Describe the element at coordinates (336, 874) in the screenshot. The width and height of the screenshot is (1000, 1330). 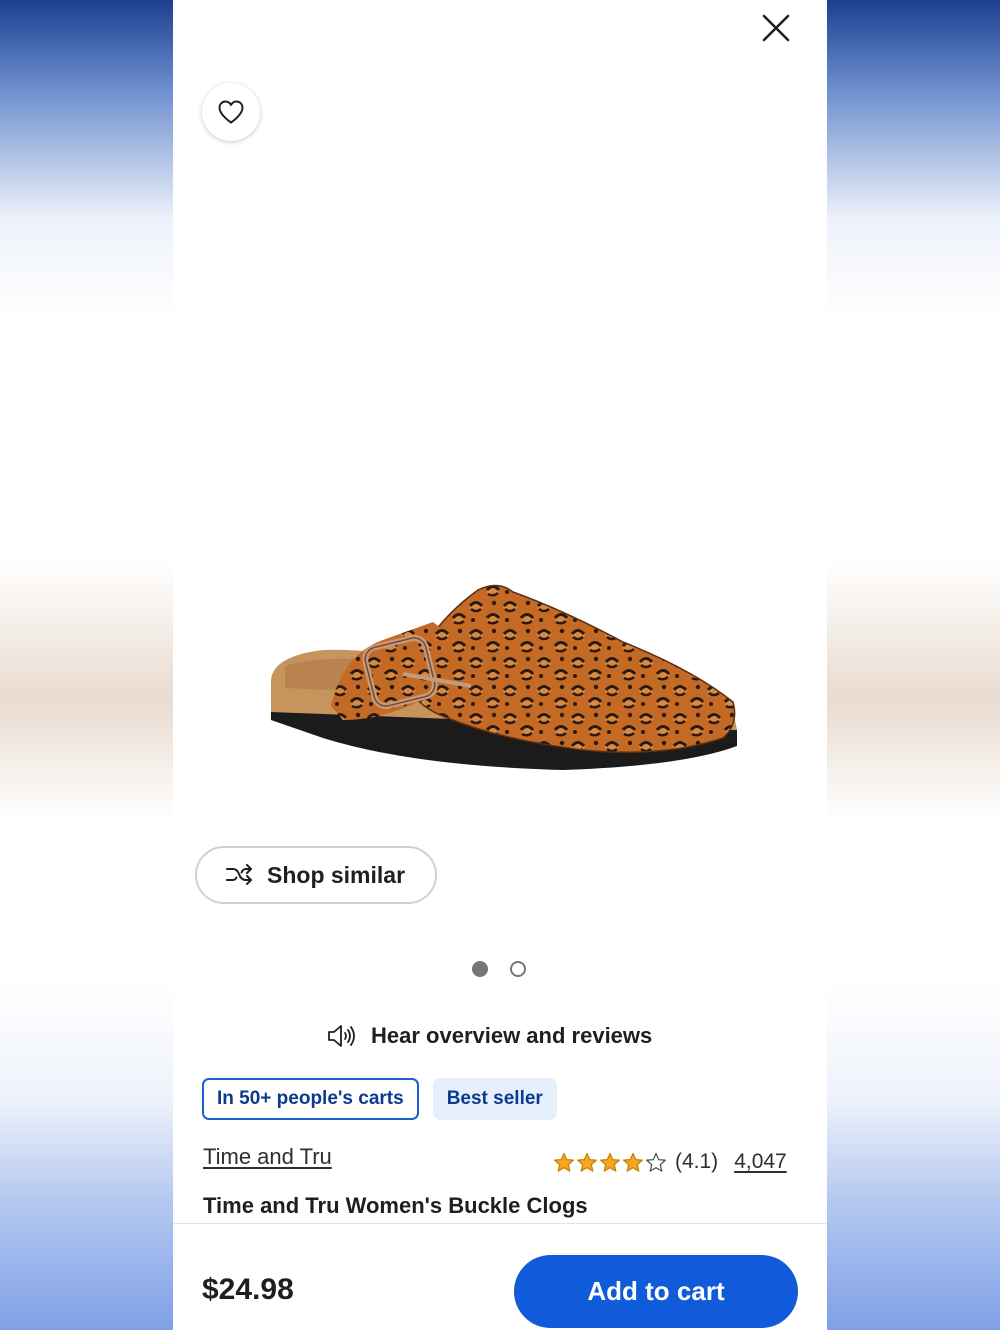
I see `shop-similar-label: Shop similar` at that location.